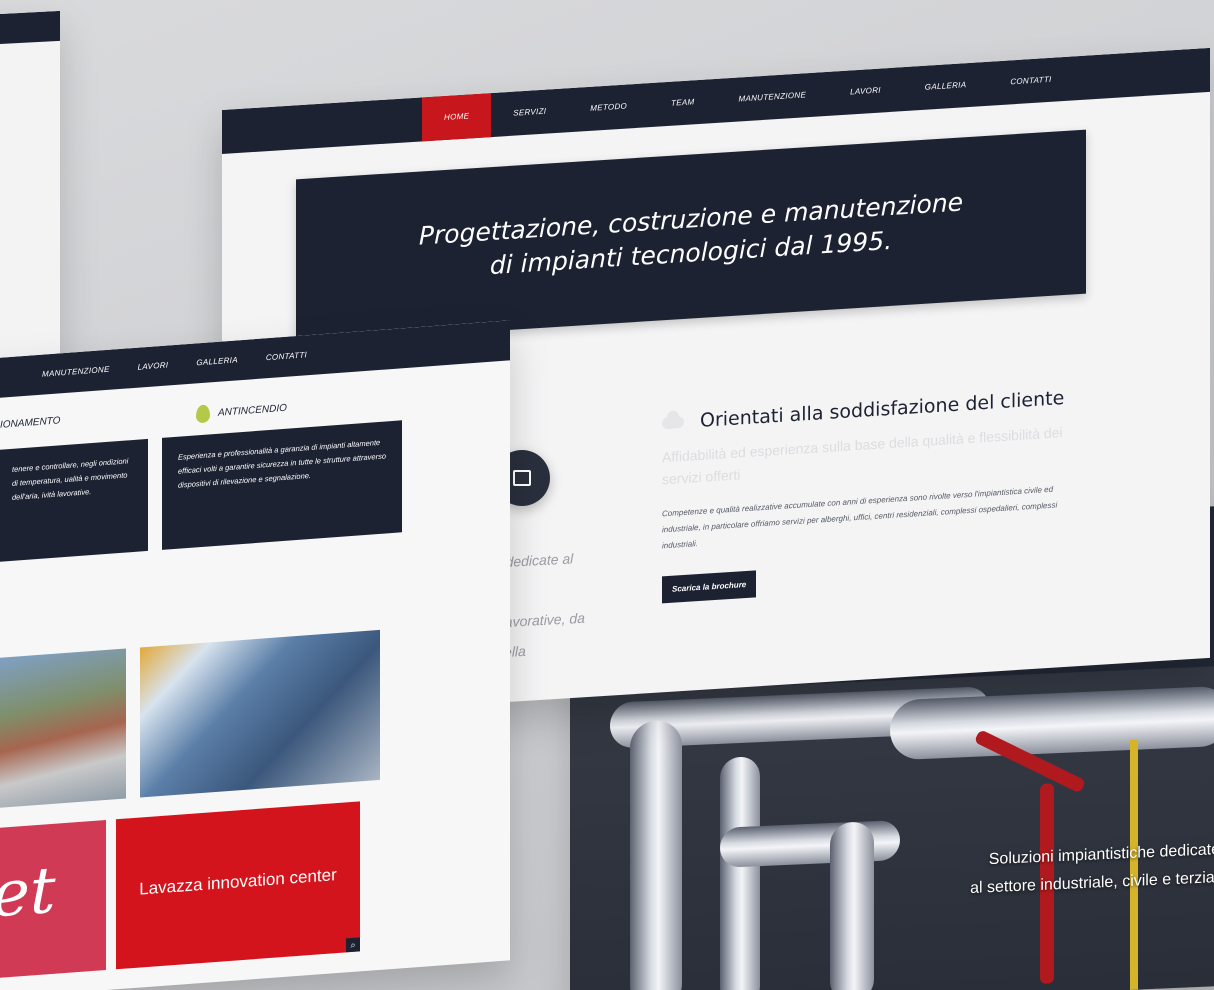 The width and height of the screenshot is (1214, 990). What do you see at coordinates (656, 854) in the screenshot?
I see `pipe-vertical-left` at bounding box center [656, 854].